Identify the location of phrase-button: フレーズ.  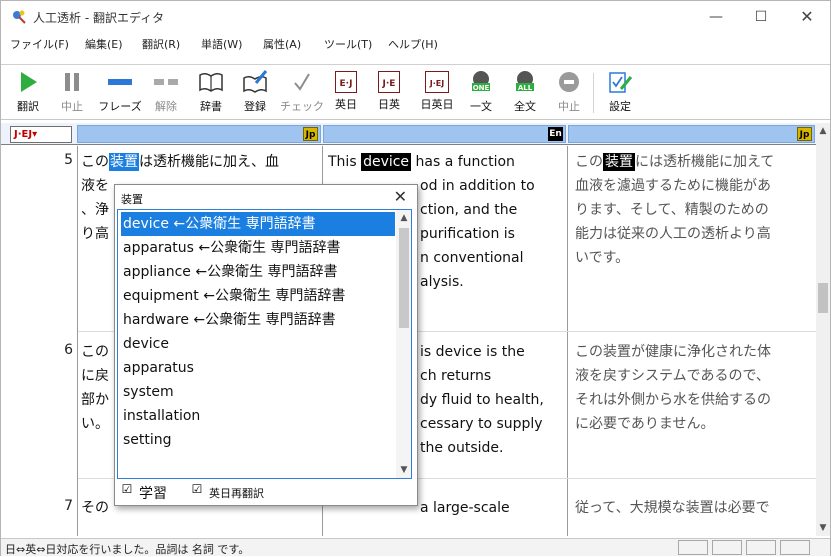
(120, 93).